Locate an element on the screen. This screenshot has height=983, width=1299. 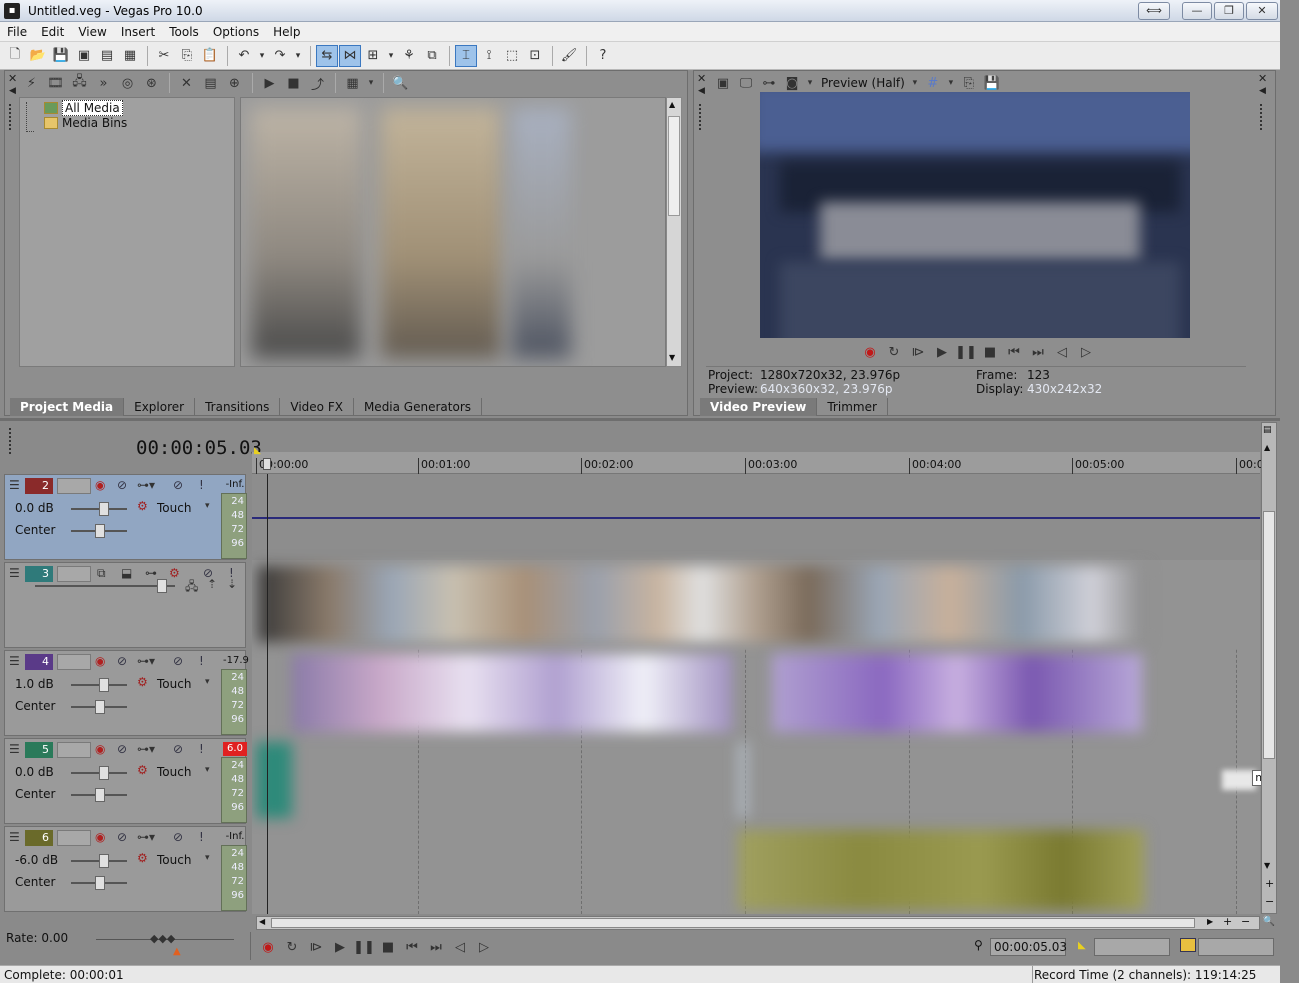
resize-button: ⟺ is located at coordinates (1154, 11).